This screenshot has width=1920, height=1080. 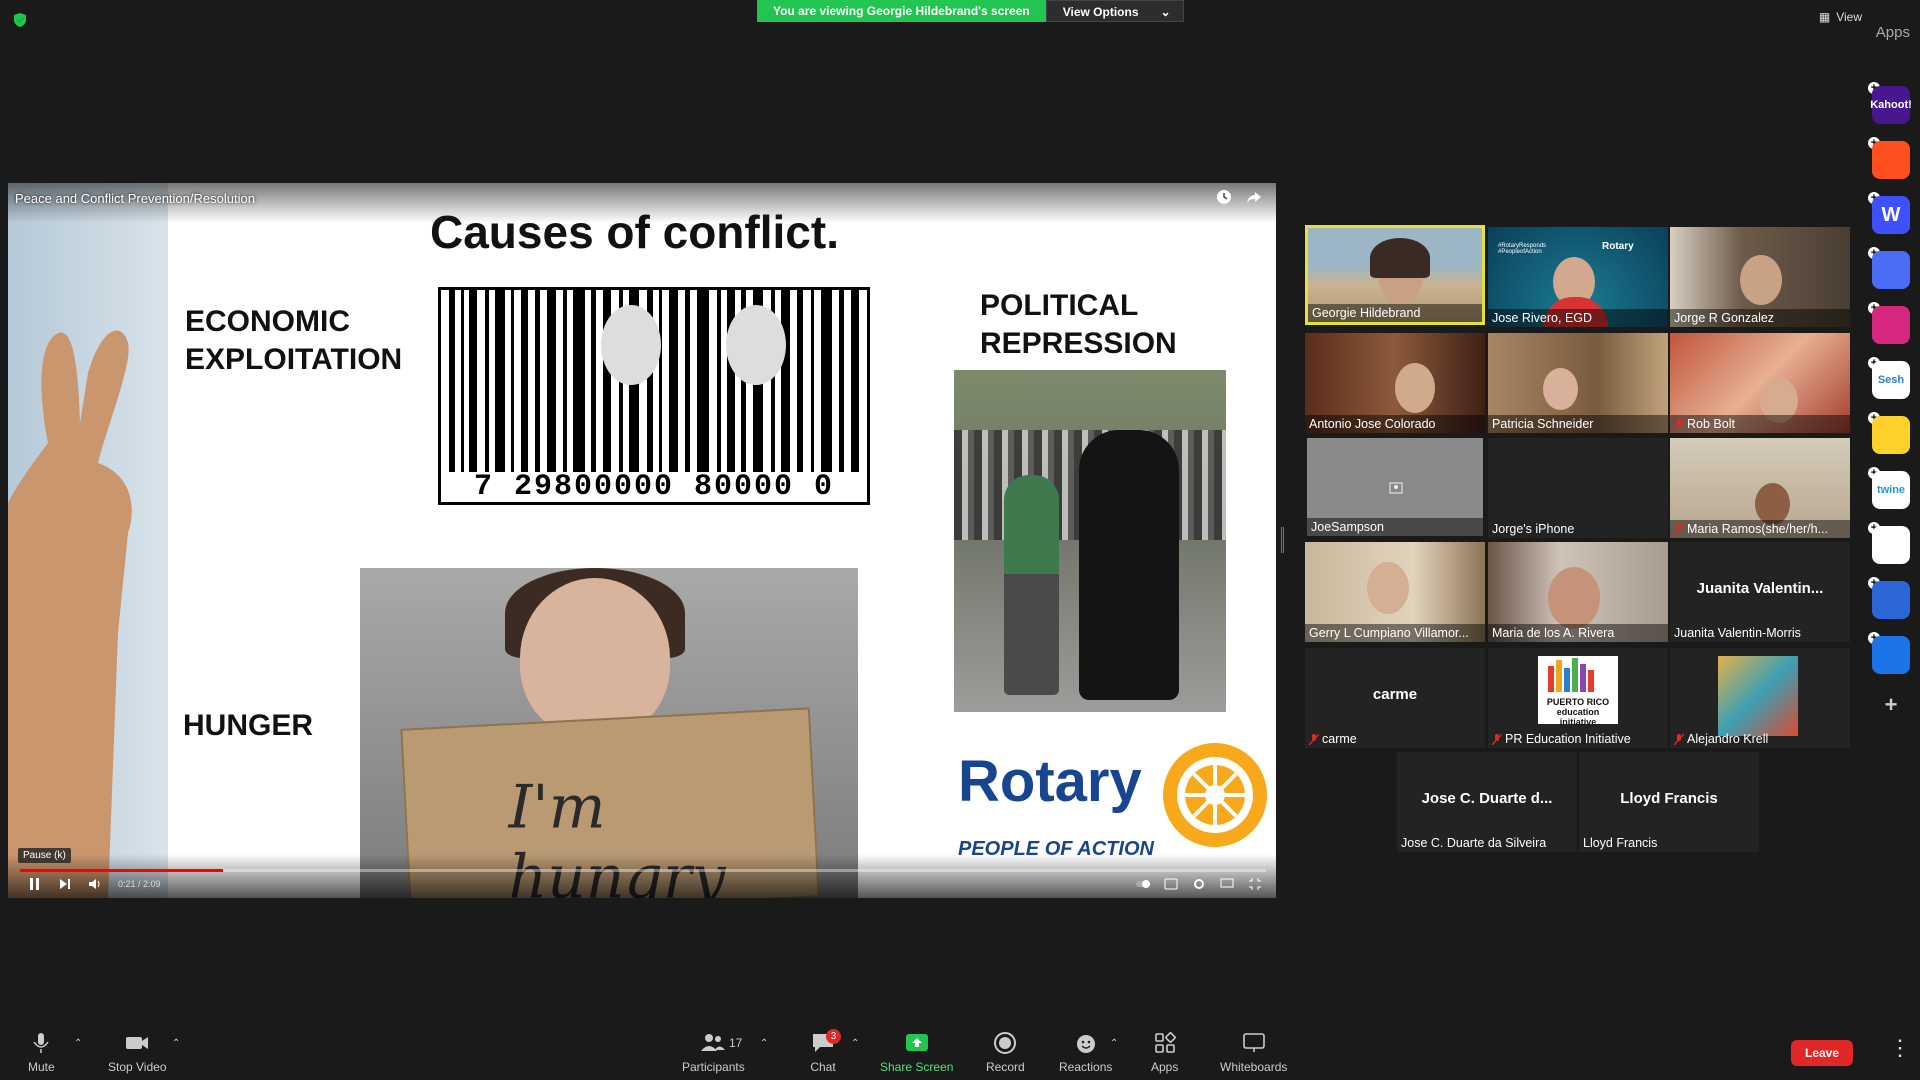 What do you see at coordinates (916, 1052) in the screenshot?
I see `share-screen-button: Share Screen` at bounding box center [916, 1052].